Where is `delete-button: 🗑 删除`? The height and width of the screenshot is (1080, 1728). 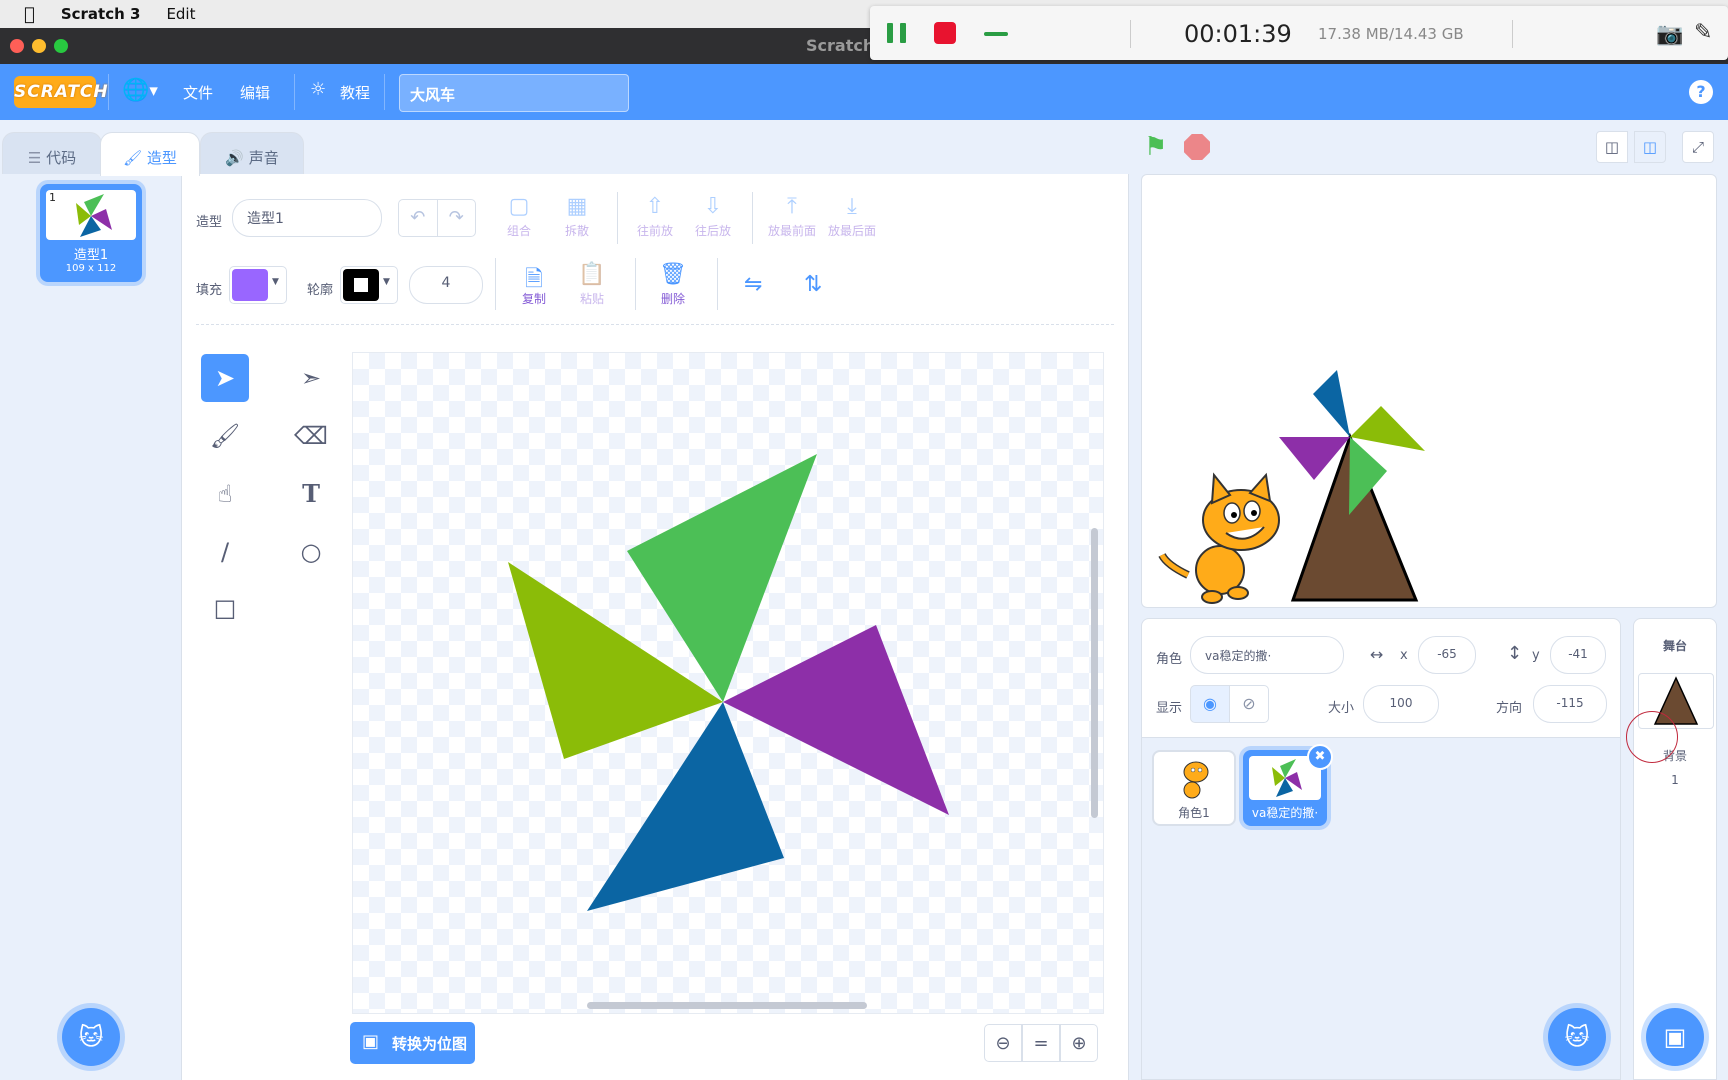
delete-button: 🗑 删除 is located at coordinates (673, 284).